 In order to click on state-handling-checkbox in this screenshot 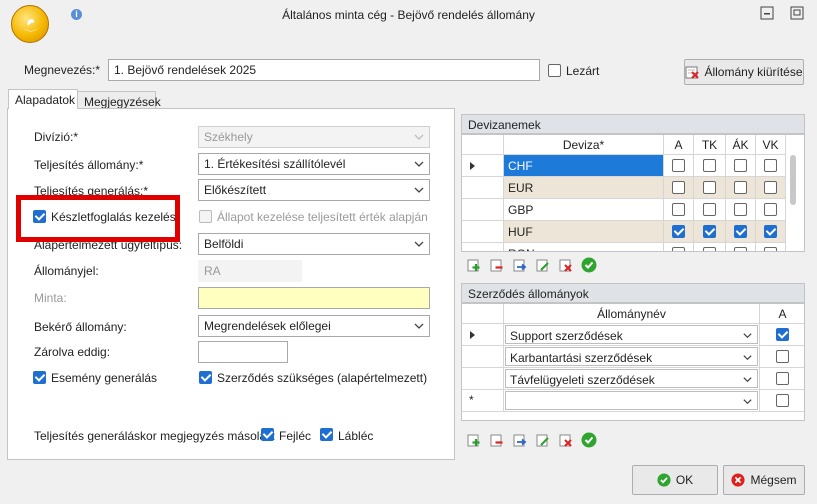, I will do `click(205, 216)`.